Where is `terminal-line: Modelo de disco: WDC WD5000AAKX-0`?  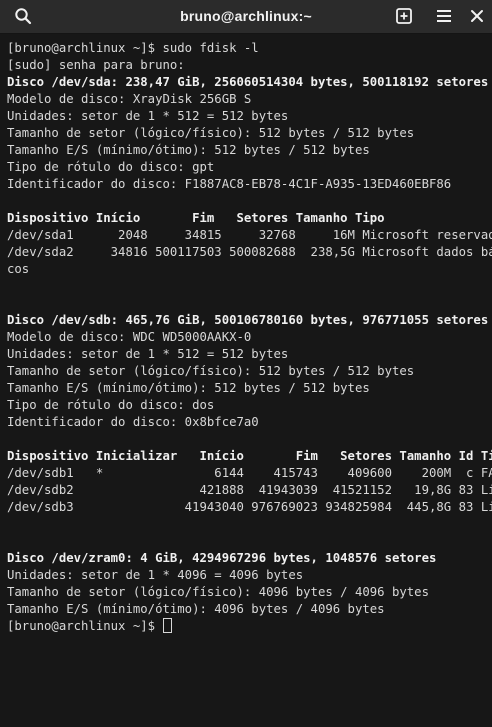 terminal-line: Modelo de disco: WDC WD5000AAKX-0 is located at coordinates (129, 337).